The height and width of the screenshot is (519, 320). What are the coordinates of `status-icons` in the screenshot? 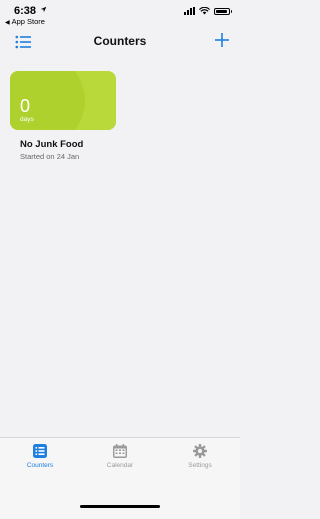 It's located at (208, 11).